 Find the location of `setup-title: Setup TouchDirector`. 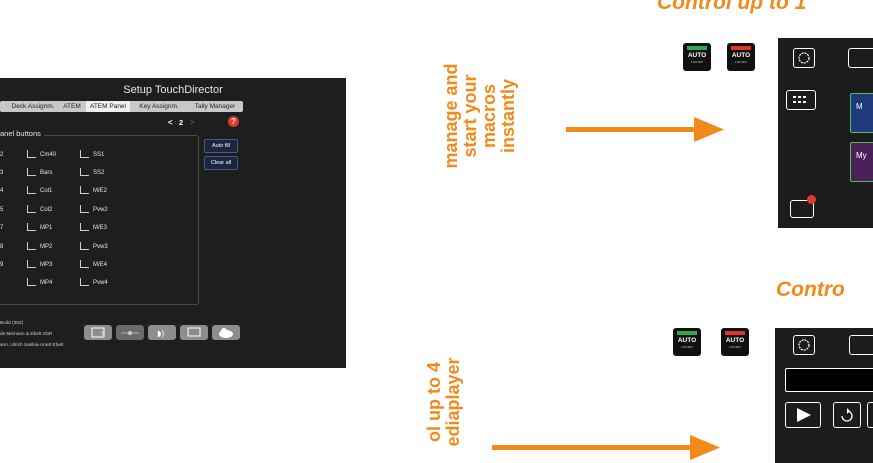

setup-title: Setup TouchDirector is located at coordinates (173, 90).